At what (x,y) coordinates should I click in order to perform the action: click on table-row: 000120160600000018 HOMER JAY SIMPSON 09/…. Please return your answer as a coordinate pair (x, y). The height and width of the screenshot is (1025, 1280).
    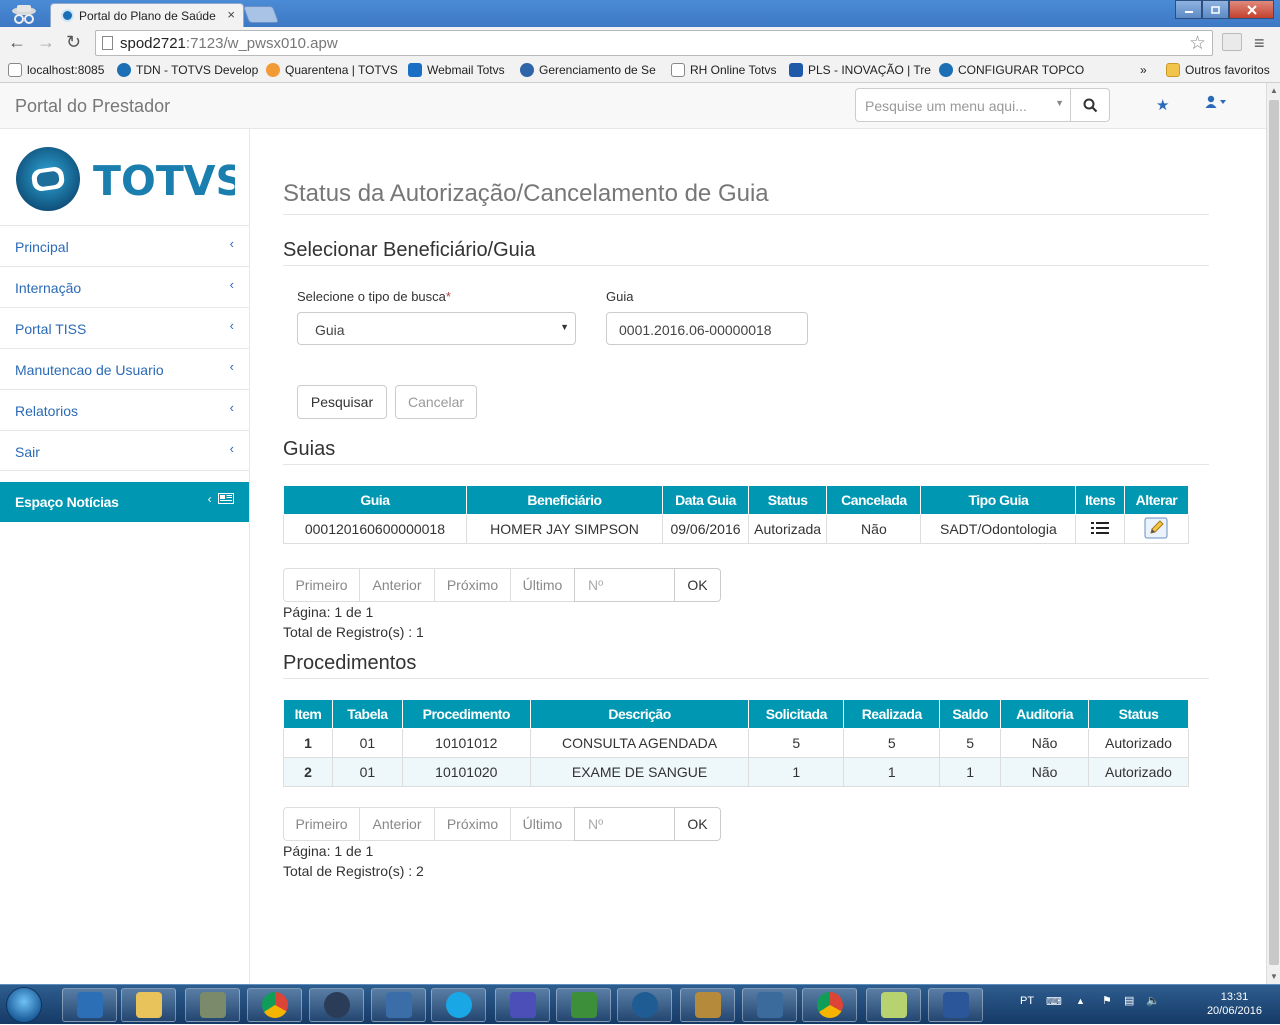
    Looking at the image, I should click on (736, 529).